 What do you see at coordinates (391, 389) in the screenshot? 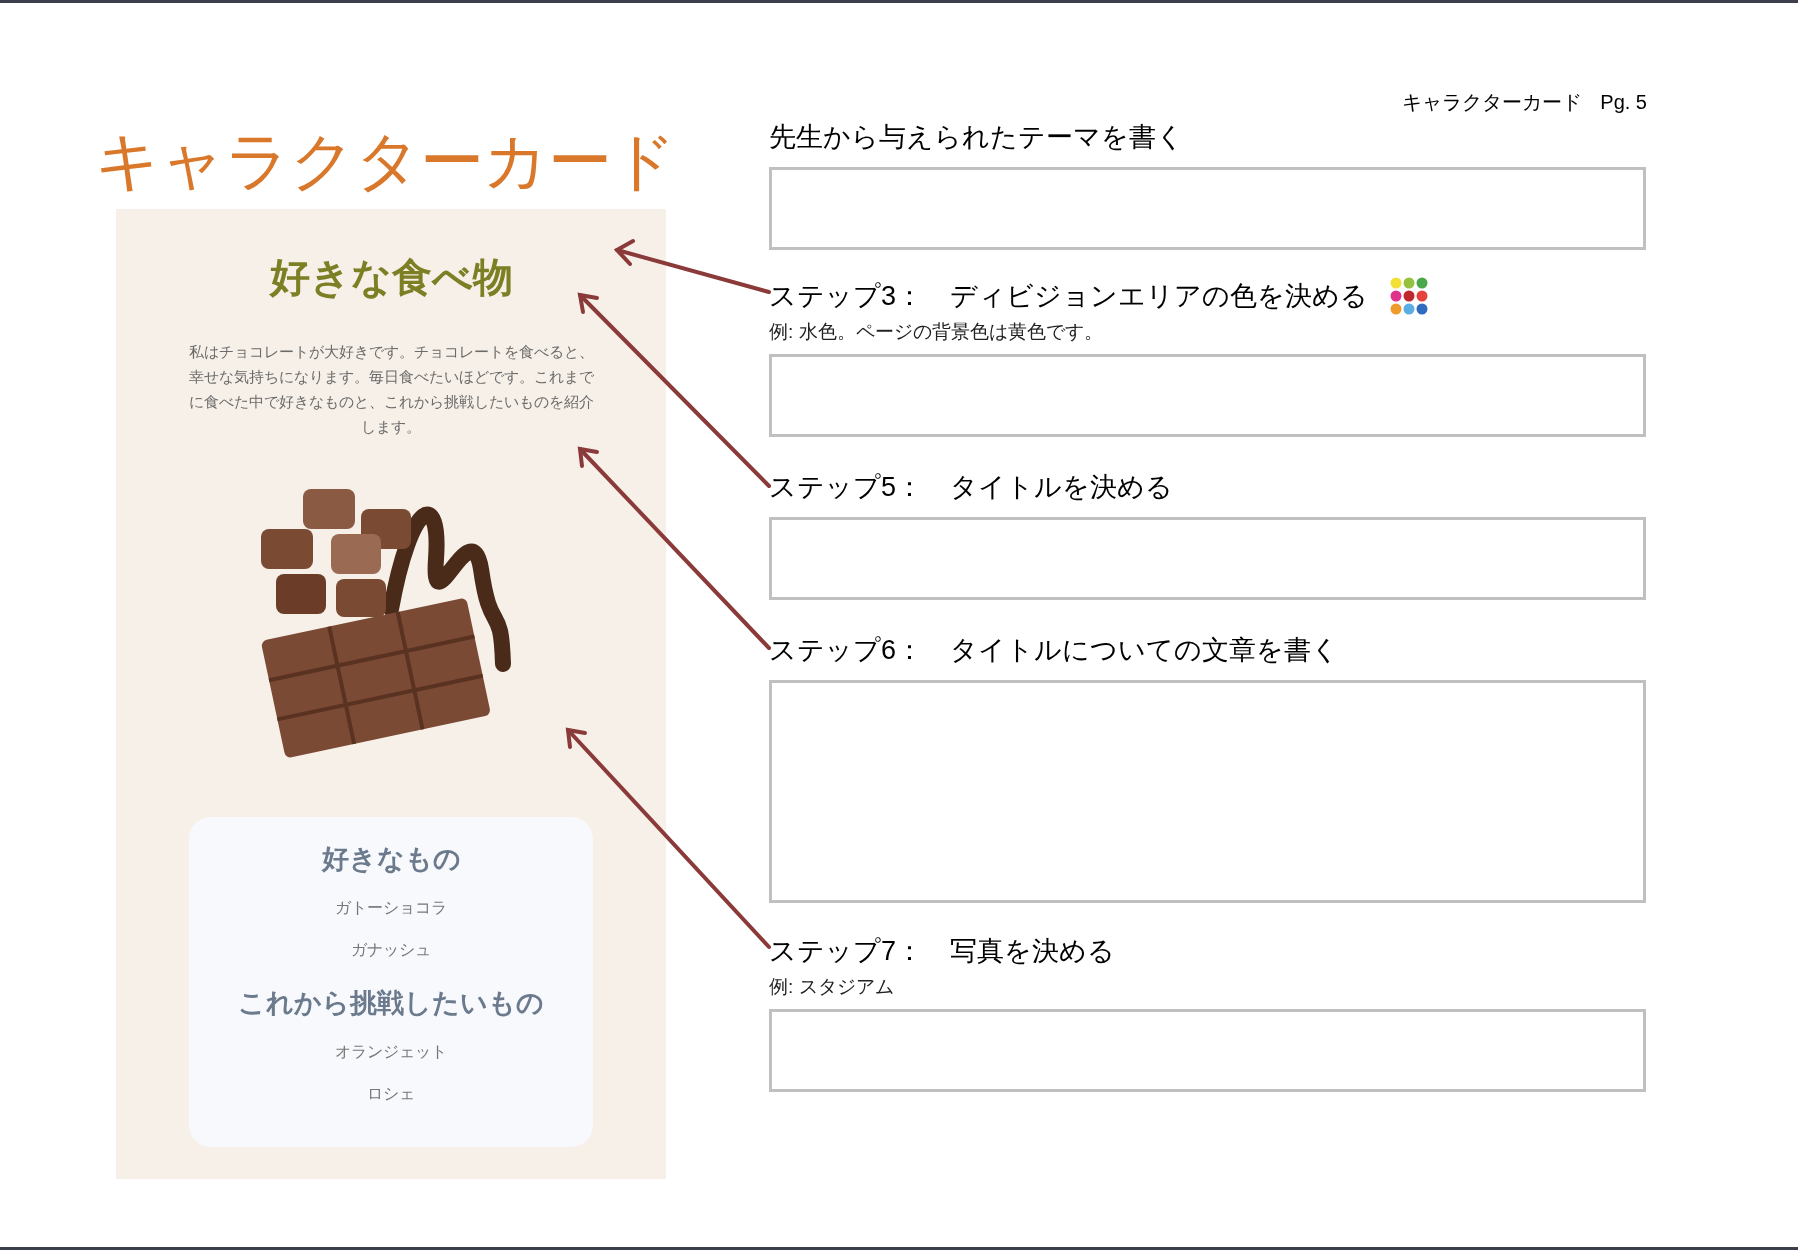
I see `card-description: 私はチョコレートが大好きです。チョコレートを食べると、幸せな気持ちになります。毎日食べたいほどです。これまでに食べた中で好きなものと、これから挑戦したいものを紹介します。` at bounding box center [391, 389].